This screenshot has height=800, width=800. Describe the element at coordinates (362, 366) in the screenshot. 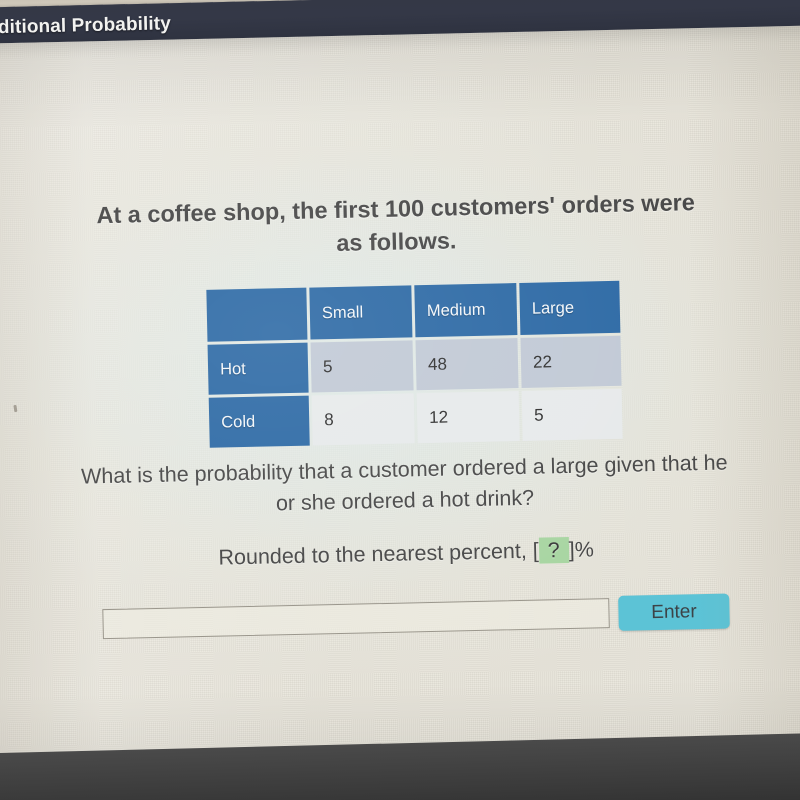

I see `cell-hot-small: 5` at that location.